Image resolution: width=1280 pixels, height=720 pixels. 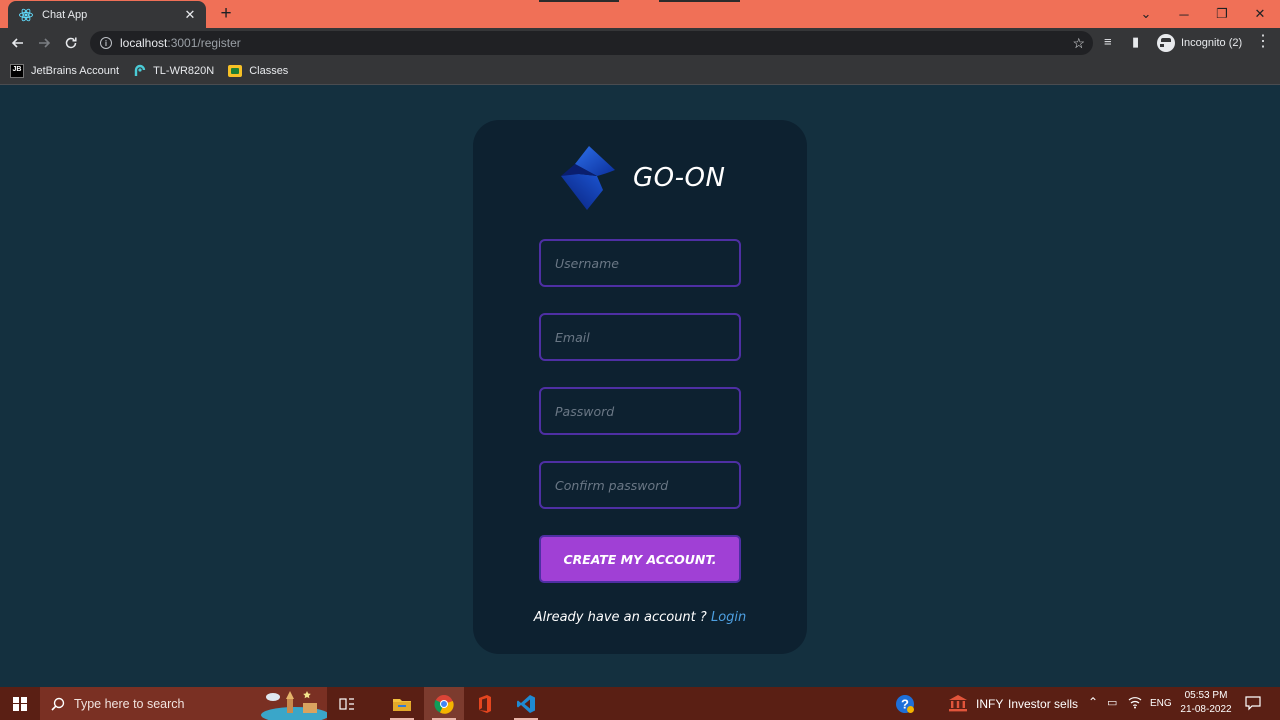 What do you see at coordinates (647, 485) in the screenshot?
I see `confirm-password-input` at bounding box center [647, 485].